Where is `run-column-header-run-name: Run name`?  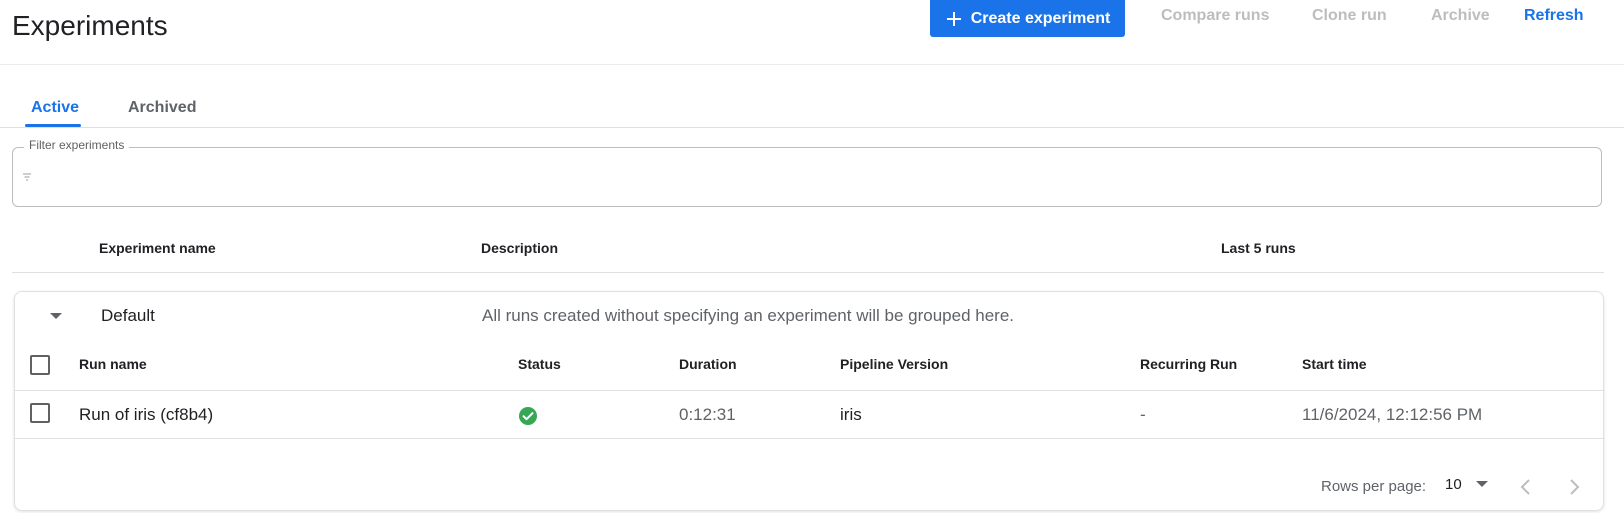 run-column-header-run-name: Run name is located at coordinates (113, 364).